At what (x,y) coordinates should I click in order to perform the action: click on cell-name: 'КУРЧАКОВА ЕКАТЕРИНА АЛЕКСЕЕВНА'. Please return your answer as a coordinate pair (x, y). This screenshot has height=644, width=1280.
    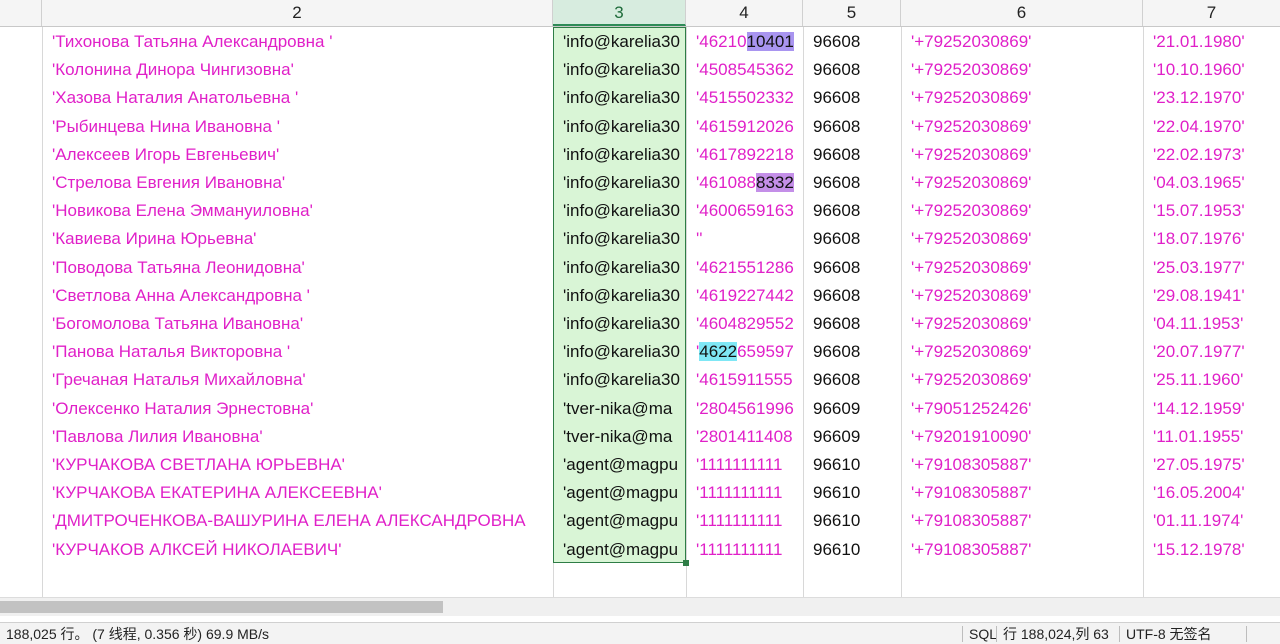
    Looking at the image, I should click on (297, 493).